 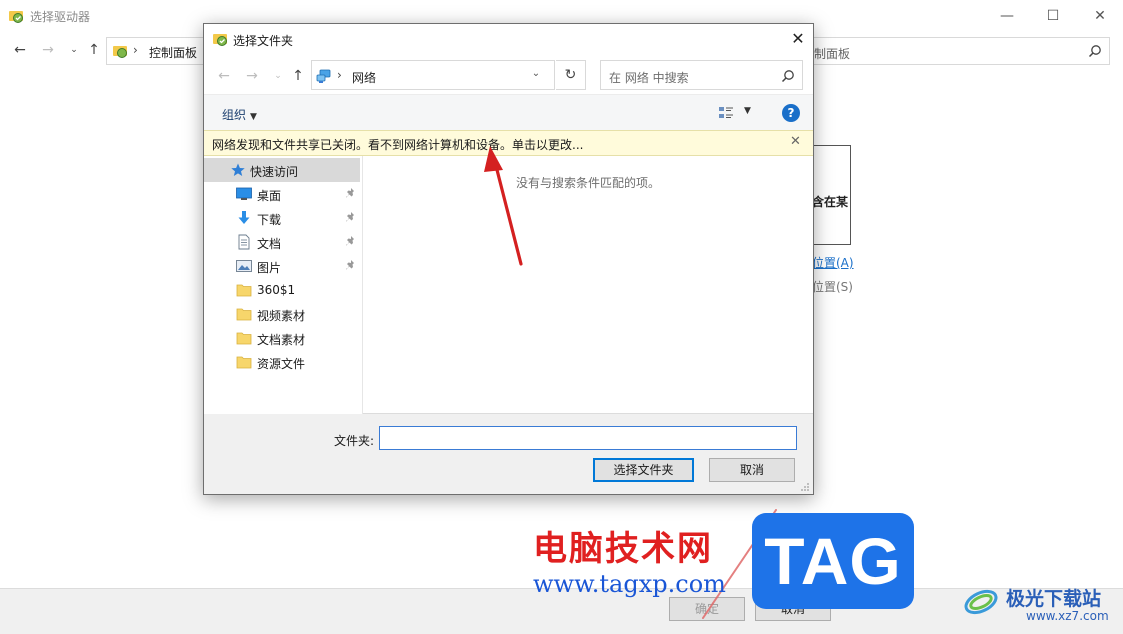 I want to click on help-icon: ?, so click(x=791, y=113).